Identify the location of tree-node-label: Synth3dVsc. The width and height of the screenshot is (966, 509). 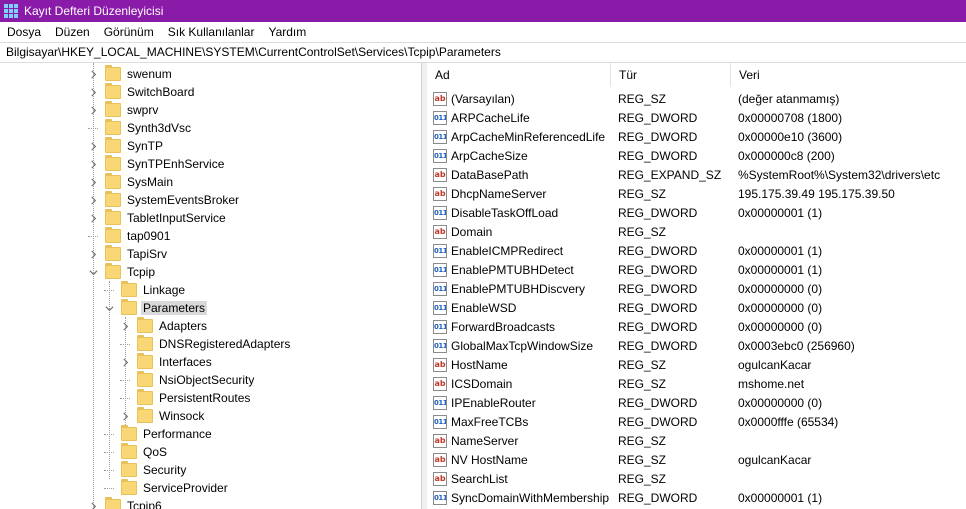
(159, 128).